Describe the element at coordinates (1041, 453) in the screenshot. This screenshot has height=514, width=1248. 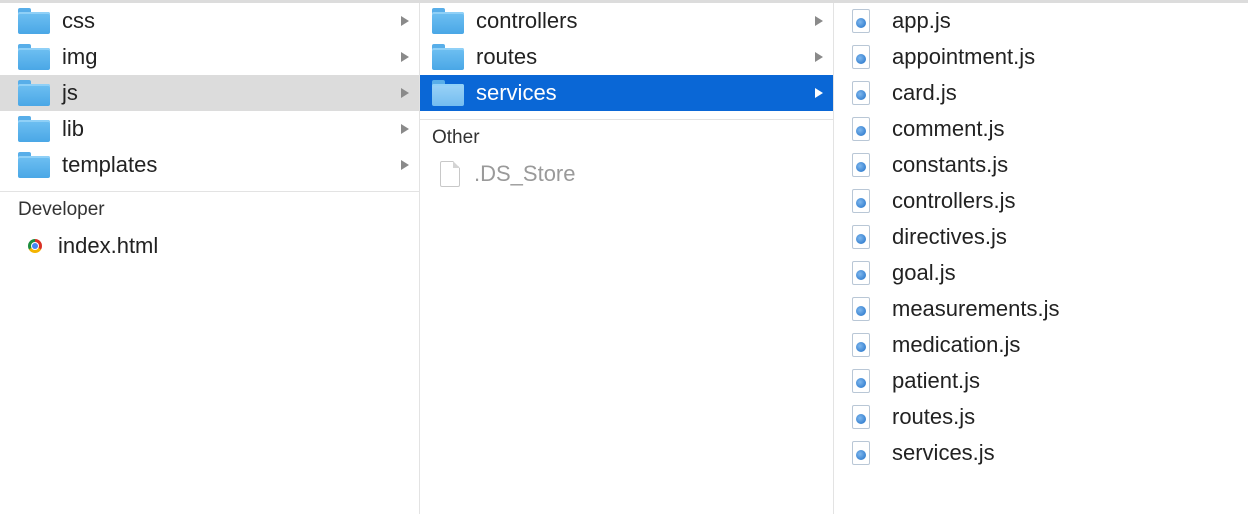
I see `file-row-services-js: services.js` at that location.